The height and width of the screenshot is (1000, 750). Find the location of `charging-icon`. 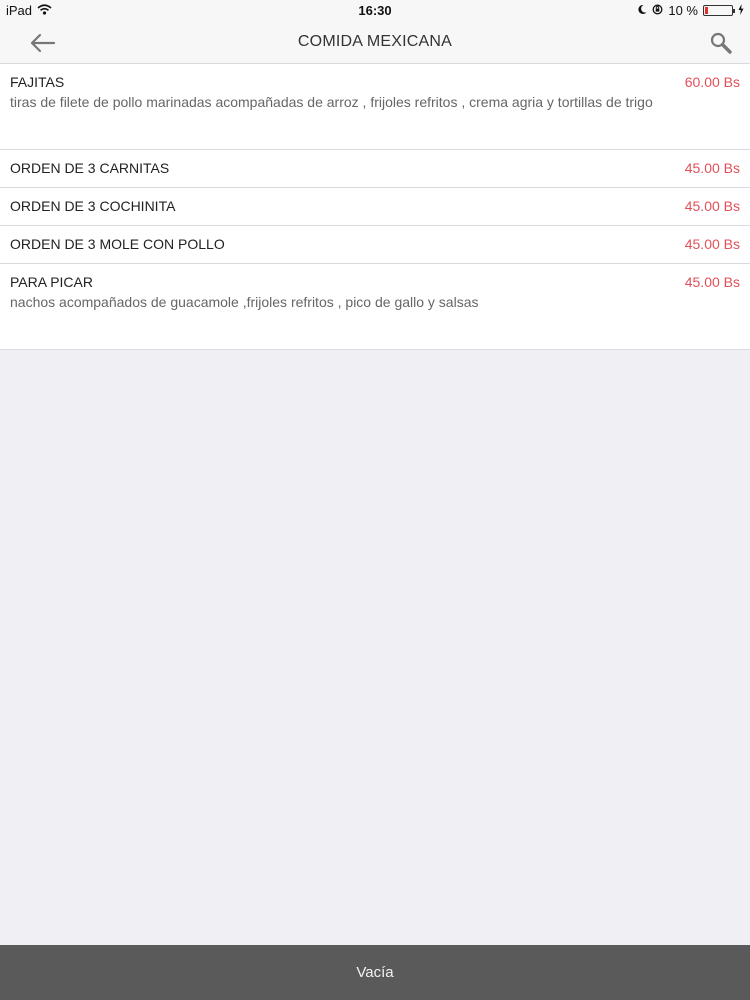

charging-icon is located at coordinates (741, 10).